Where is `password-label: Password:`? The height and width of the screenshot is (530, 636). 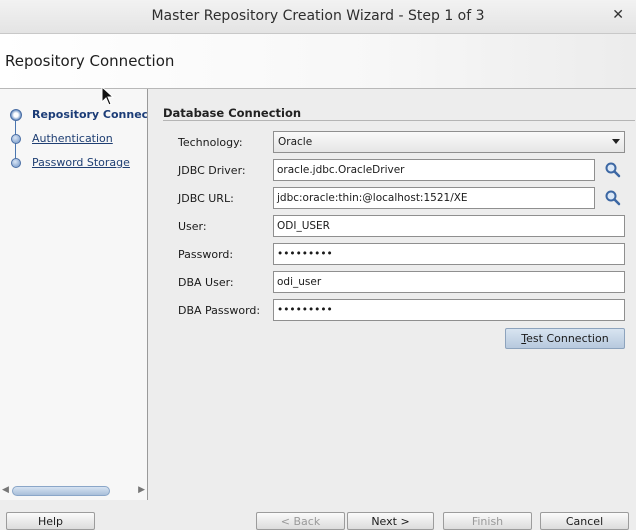 password-label: Password: is located at coordinates (206, 254).